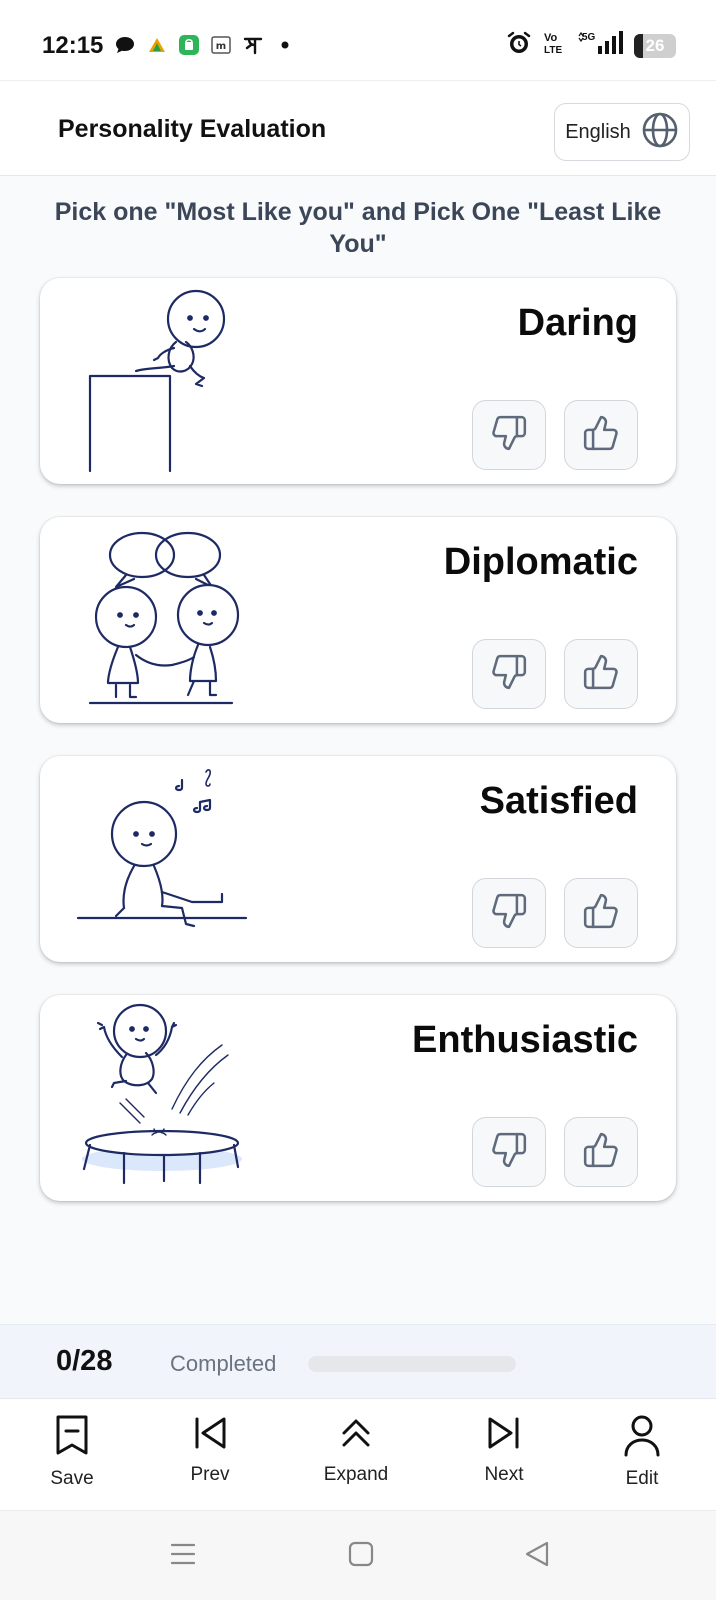  I want to click on bookmark-icon, so click(72, 1437).